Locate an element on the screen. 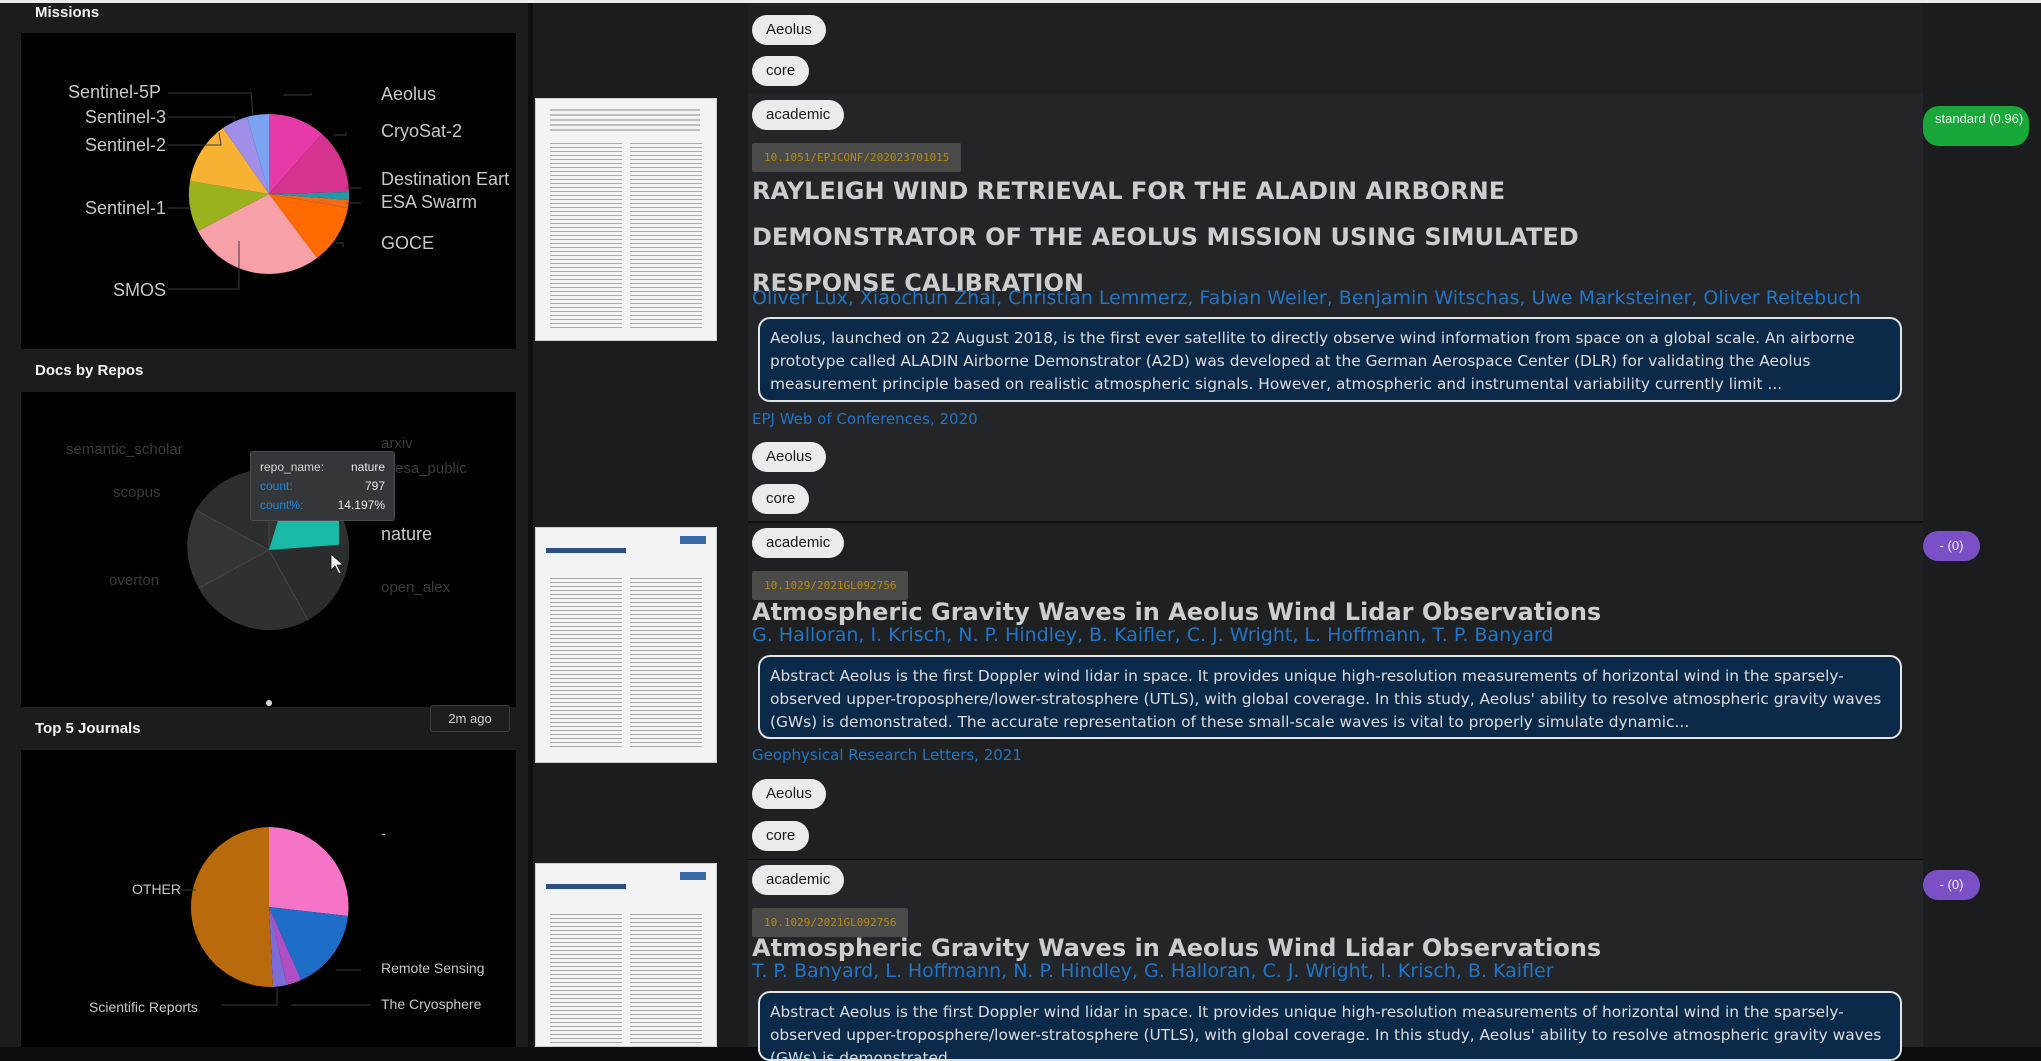 Image resolution: width=2041 pixels, height=1061 pixels. label-aeolus: Aeolus is located at coordinates (408, 94).